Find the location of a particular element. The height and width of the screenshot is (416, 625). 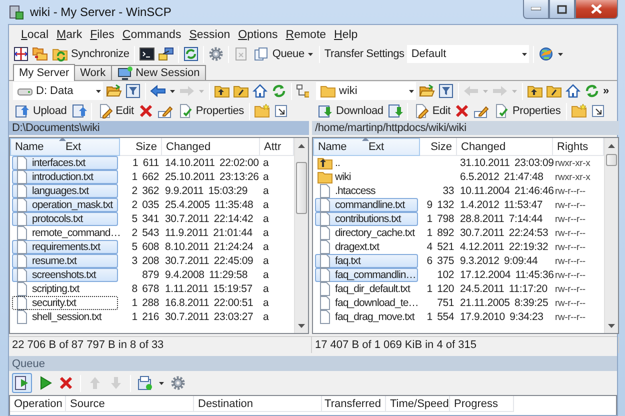

session-tab: New Session is located at coordinates (158, 72).